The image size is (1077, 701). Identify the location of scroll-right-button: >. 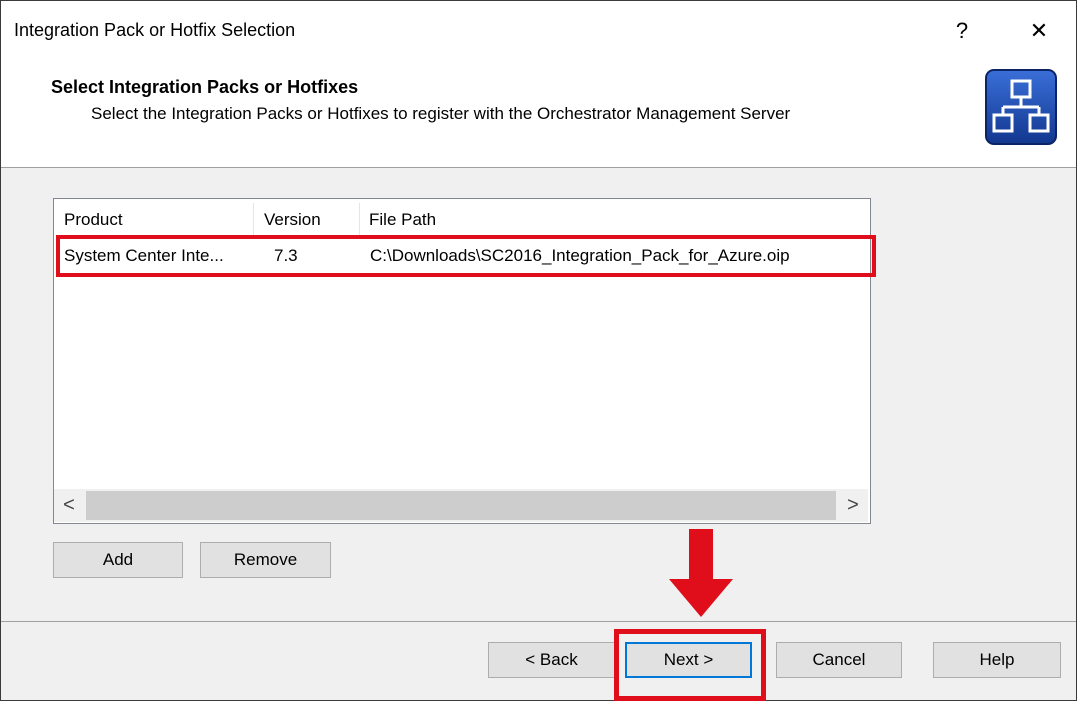
(853, 505).